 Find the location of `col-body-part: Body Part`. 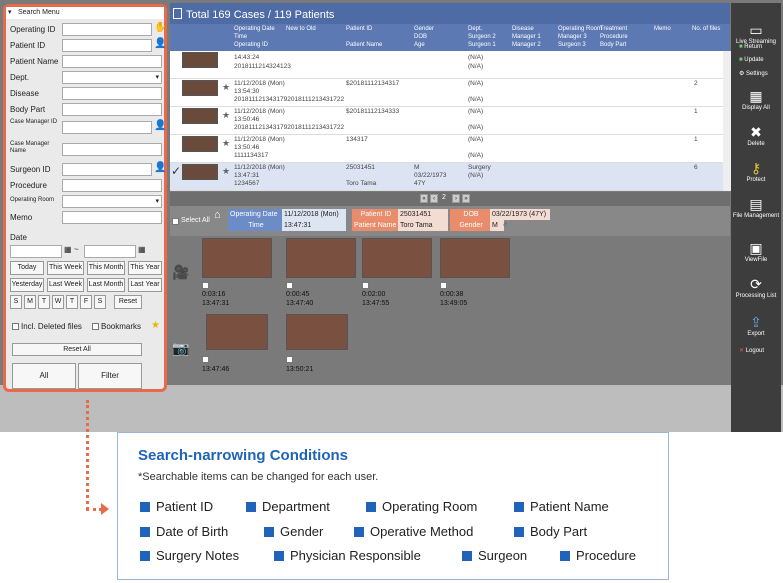

col-body-part: Body Part is located at coordinates (613, 45).